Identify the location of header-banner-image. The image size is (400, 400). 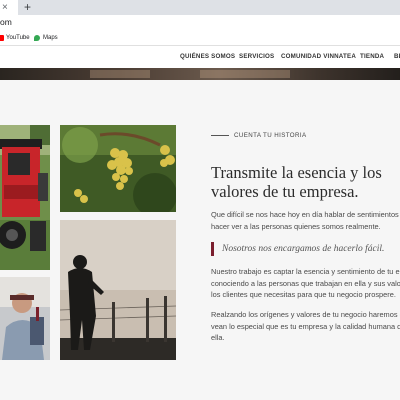
(200, 74).